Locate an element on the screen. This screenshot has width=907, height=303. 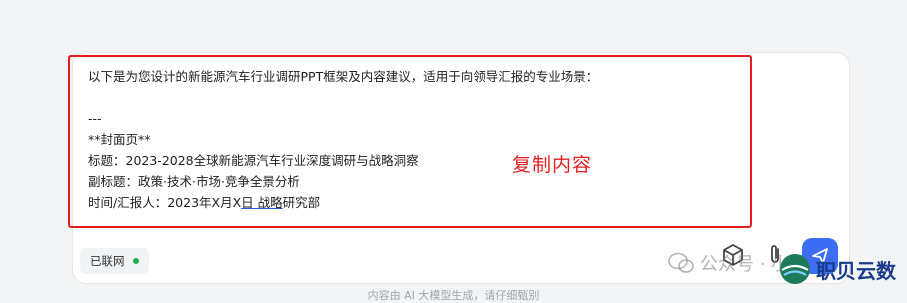
online-status-chip: 已联网 is located at coordinates (114, 261).